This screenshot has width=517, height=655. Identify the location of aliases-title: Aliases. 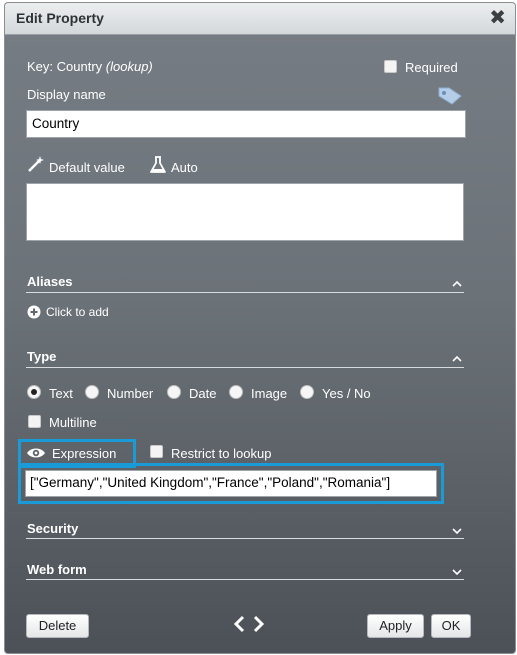
(50, 281).